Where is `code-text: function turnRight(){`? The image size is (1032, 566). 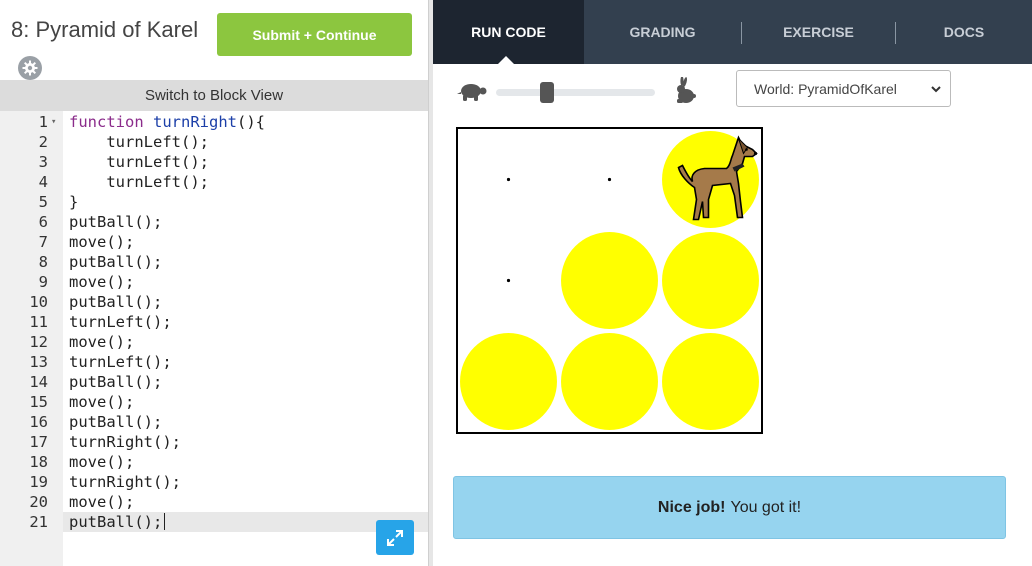 code-text: function turnRight(){ is located at coordinates (167, 122).